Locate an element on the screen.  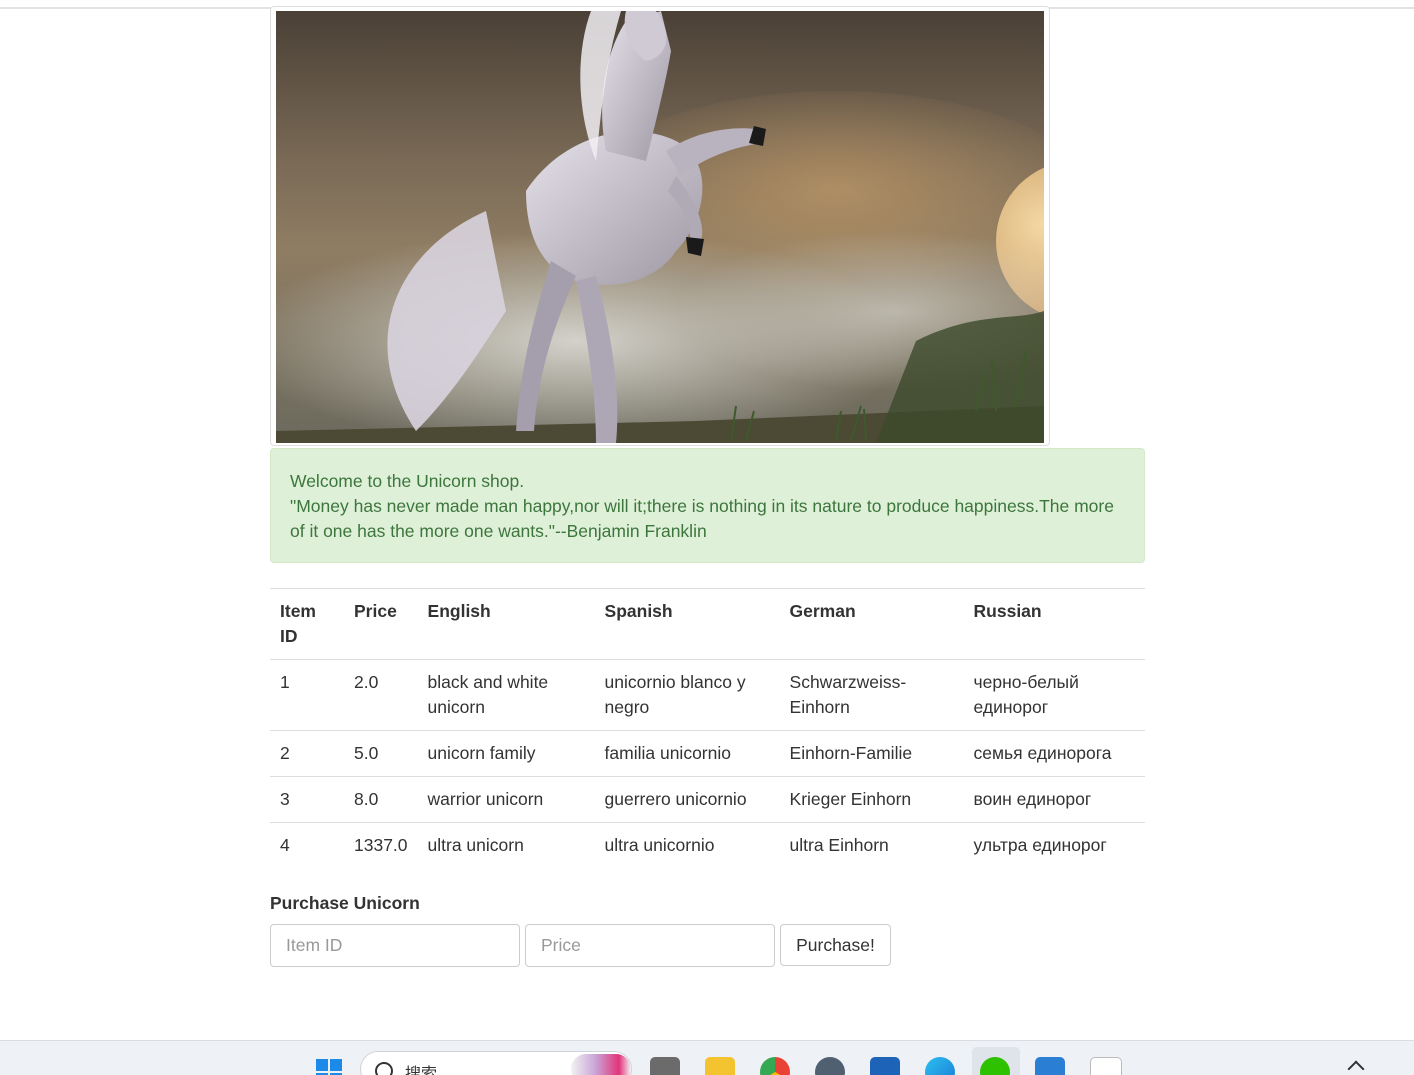
cell-spanish: guerrero unicornio is located at coordinates (687, 799).